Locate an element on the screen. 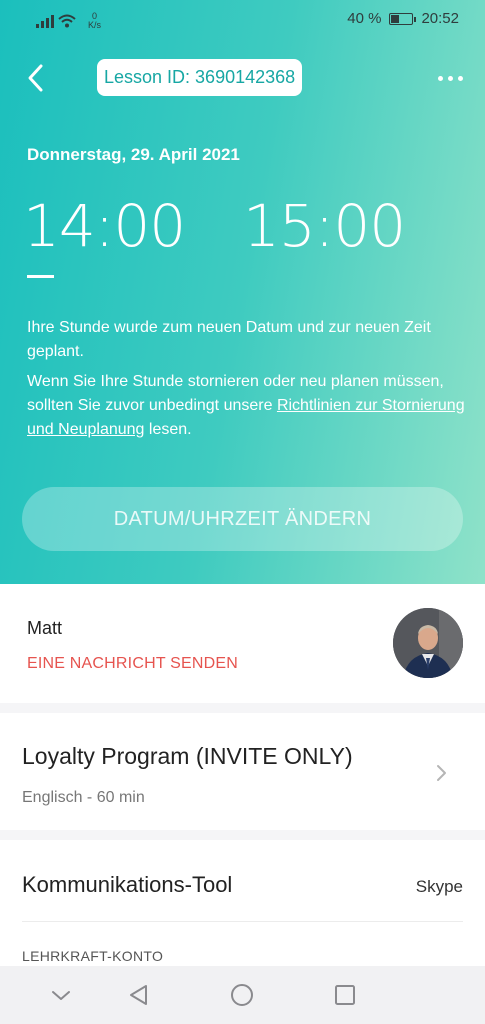 Image resolution: width=485 pixels, height=1024 pixels. end-time: 15:00 is located at coordinates (324, 226).